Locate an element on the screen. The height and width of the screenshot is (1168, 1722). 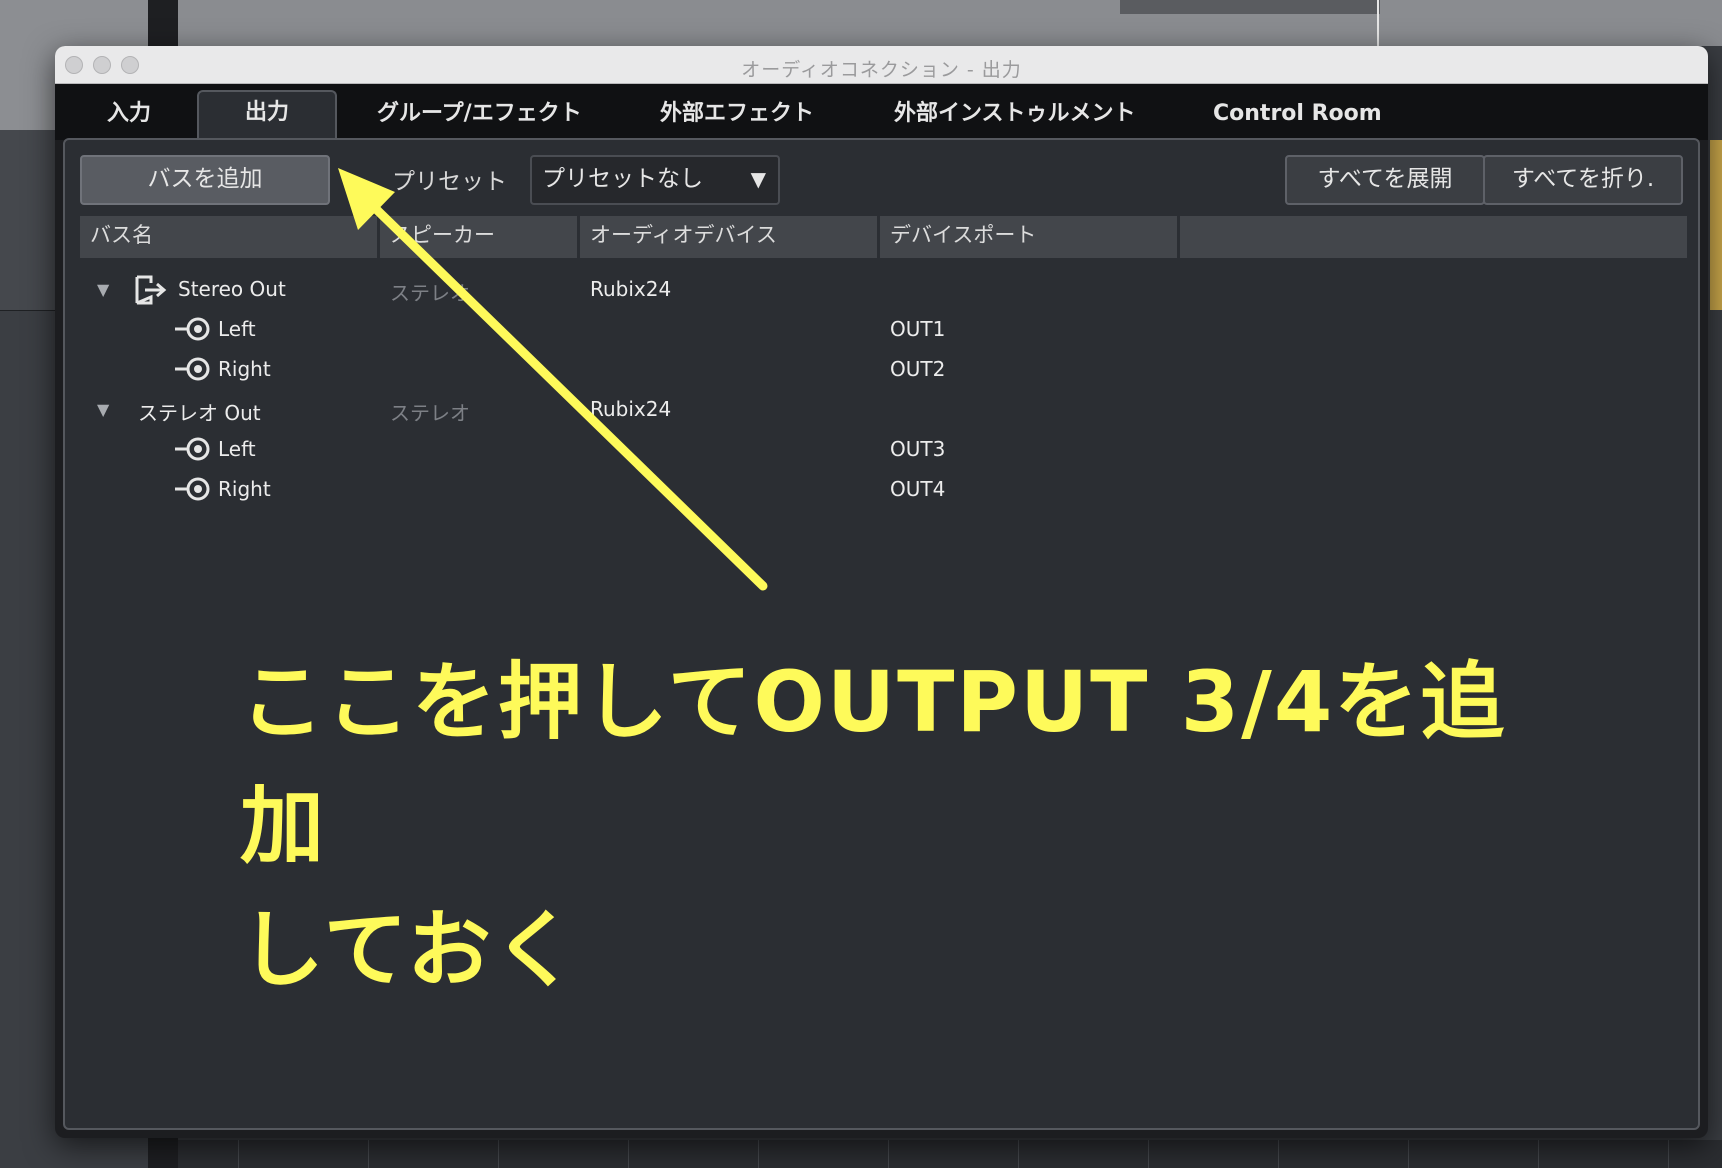
tab-output: 出力 is located at coordinates (267, 116).